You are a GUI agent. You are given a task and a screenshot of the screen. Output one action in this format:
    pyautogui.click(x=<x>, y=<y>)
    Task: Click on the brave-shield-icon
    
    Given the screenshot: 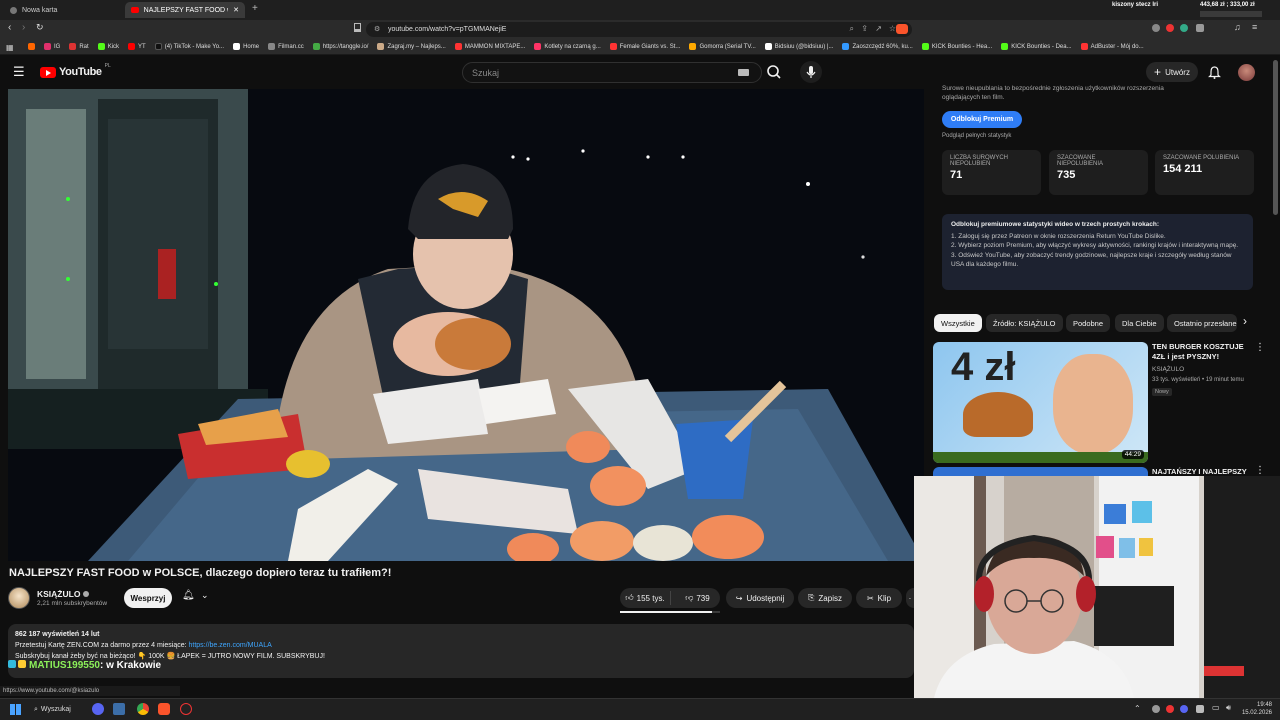 What is the action you would take?
    pyautogui.click(x=902, y=29)
    